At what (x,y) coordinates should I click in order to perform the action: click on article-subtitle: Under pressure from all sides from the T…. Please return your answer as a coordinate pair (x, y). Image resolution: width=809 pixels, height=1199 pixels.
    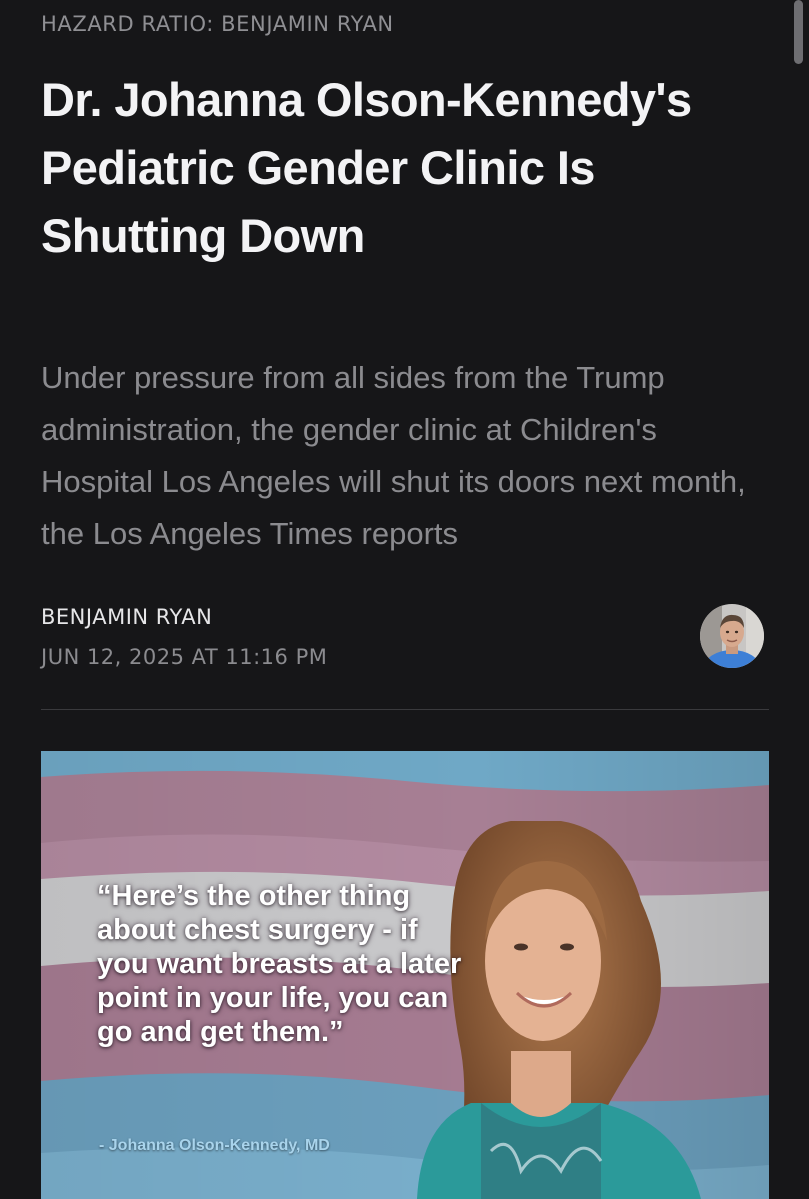
    Looking at the image, I should click on (393, 455).